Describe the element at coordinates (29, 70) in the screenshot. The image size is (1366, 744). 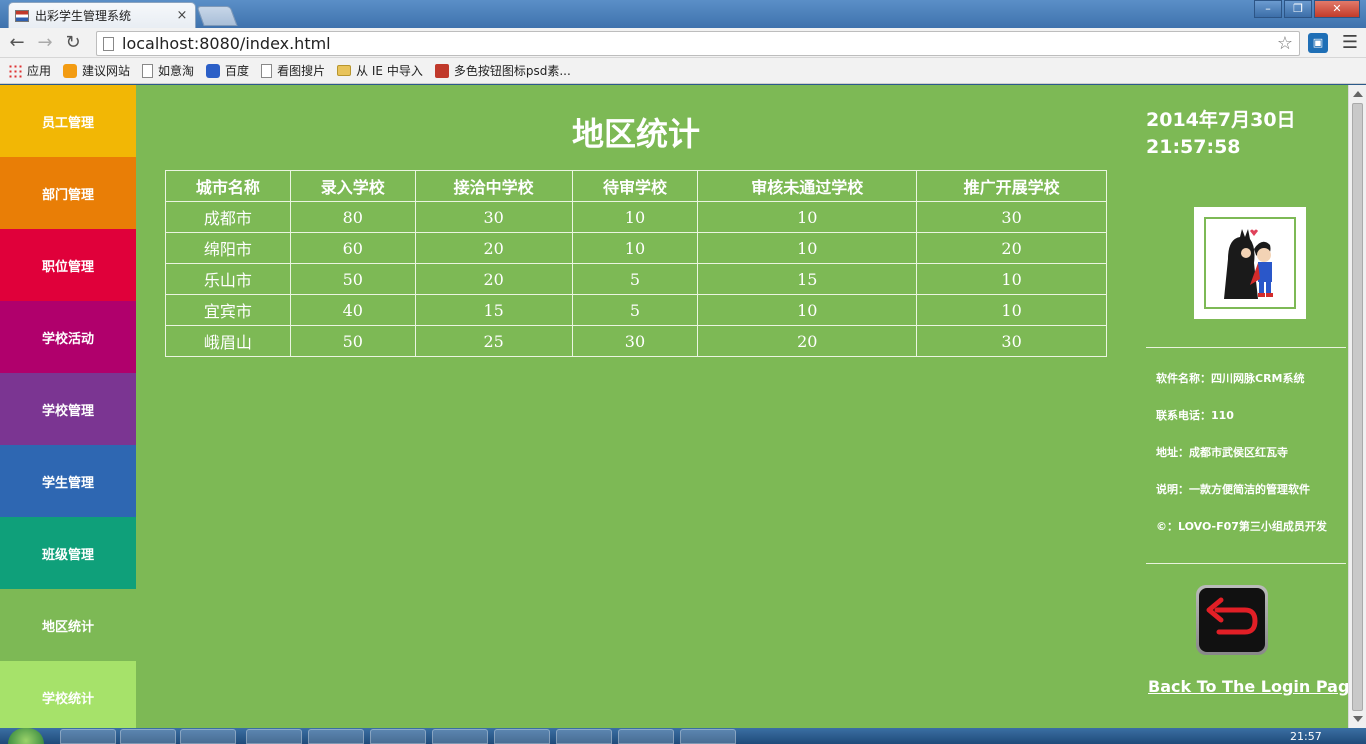
I see `bookmark-apps: 应用` at that location.